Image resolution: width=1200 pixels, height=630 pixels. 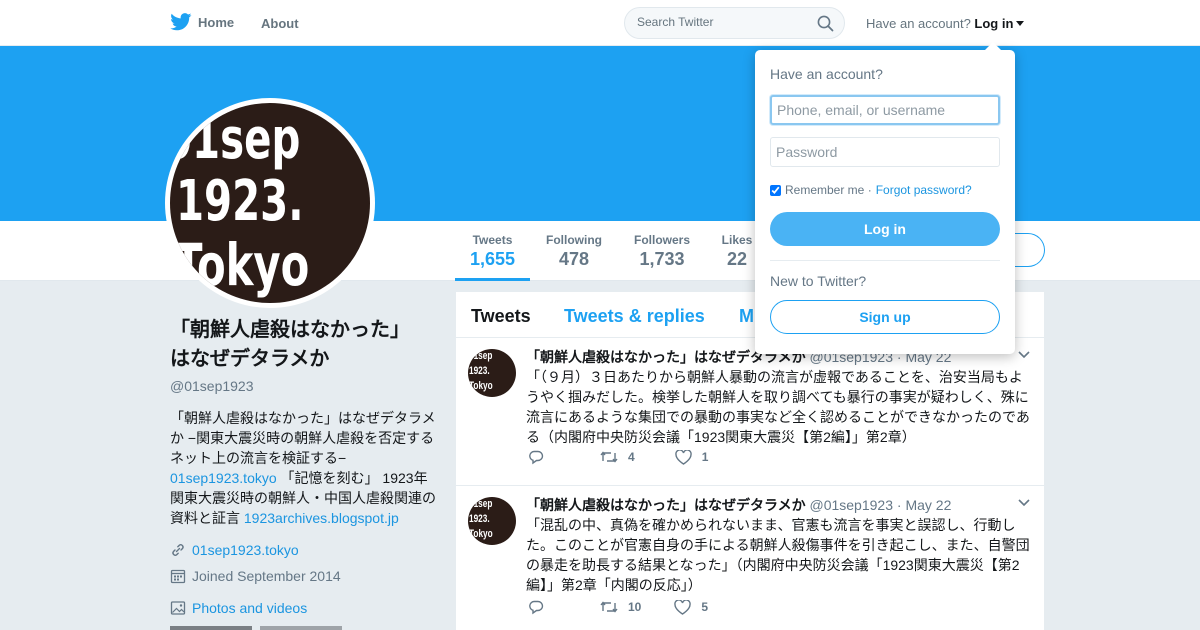 I want to click on account-prompt: Have an account? Log in, so click(x=945, y=23).